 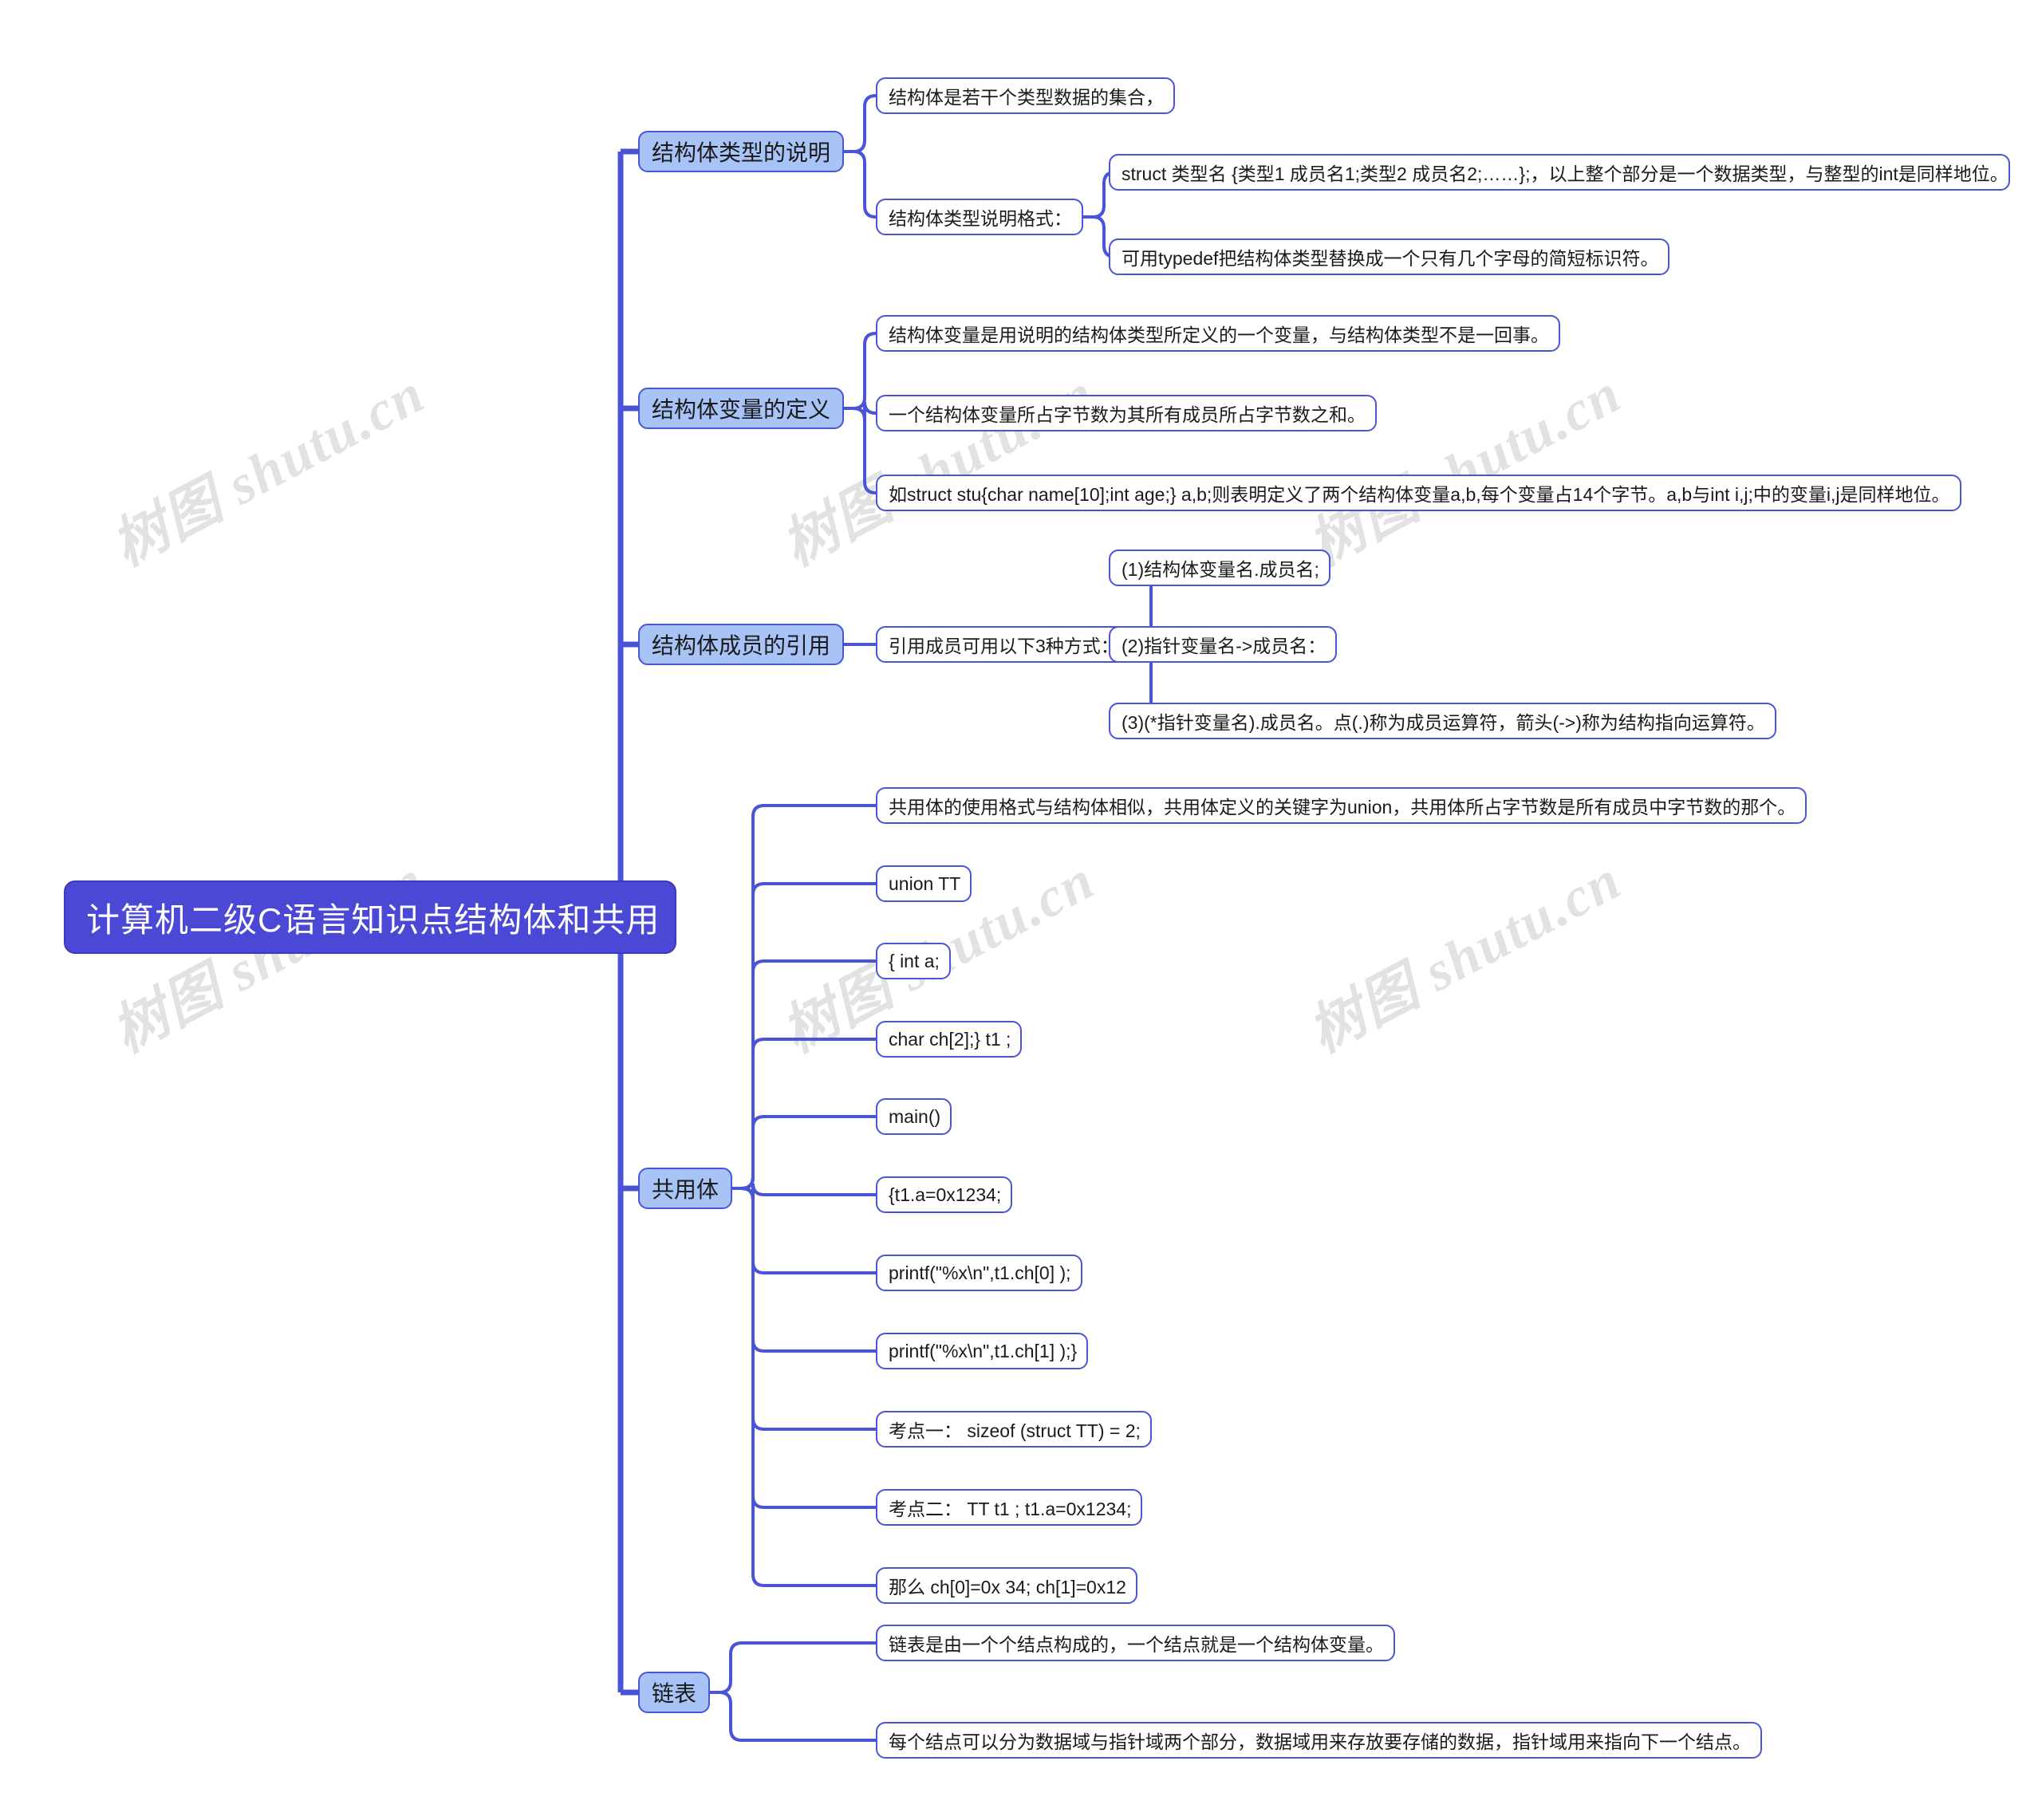 I want to click on leaf-node-1-1: 结构体是若干个类型数据的集合，, so click(x=1025, y=95).